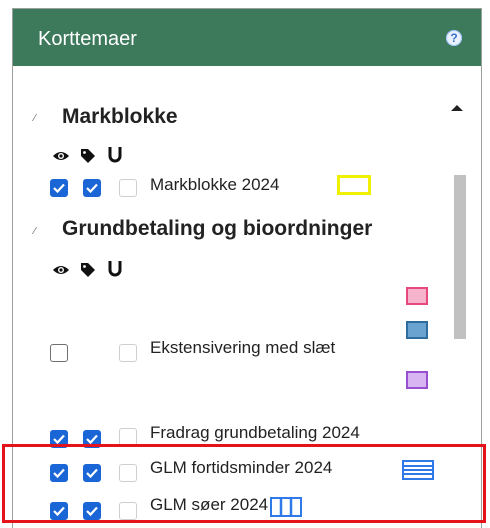 This screenshot has height=528, width=490. I want to click on glm-soer-labels-checkbox, so click(92, 511).